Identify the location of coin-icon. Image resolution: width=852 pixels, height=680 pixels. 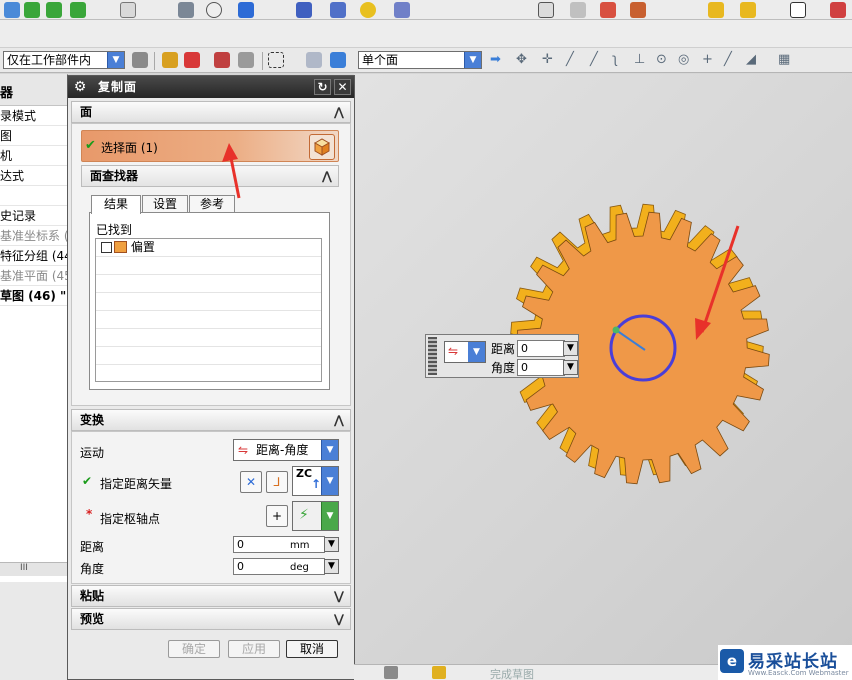
(368, 10).